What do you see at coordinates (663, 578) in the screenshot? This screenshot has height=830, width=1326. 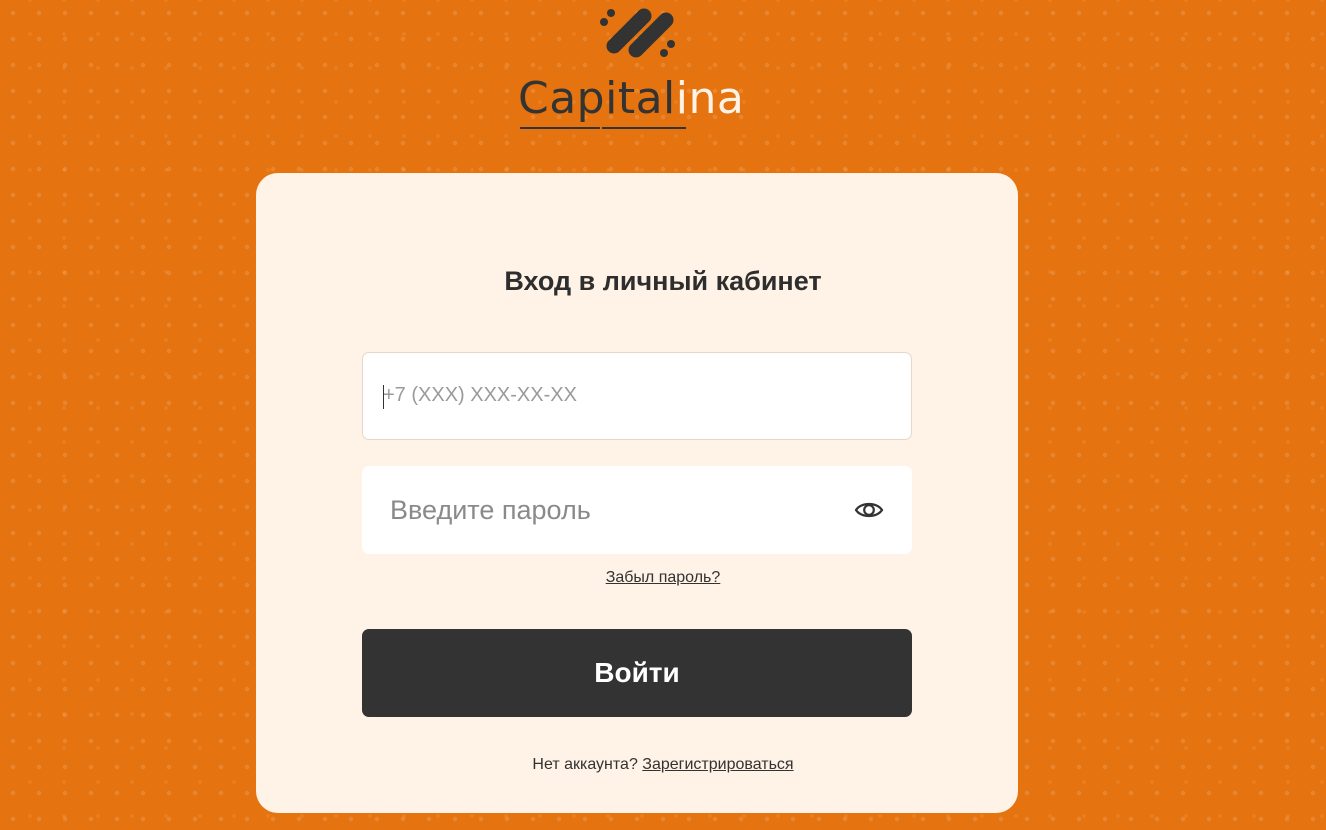 I see `forgot-password-link: Забыл пароль?` at bounding box center [663, 578].